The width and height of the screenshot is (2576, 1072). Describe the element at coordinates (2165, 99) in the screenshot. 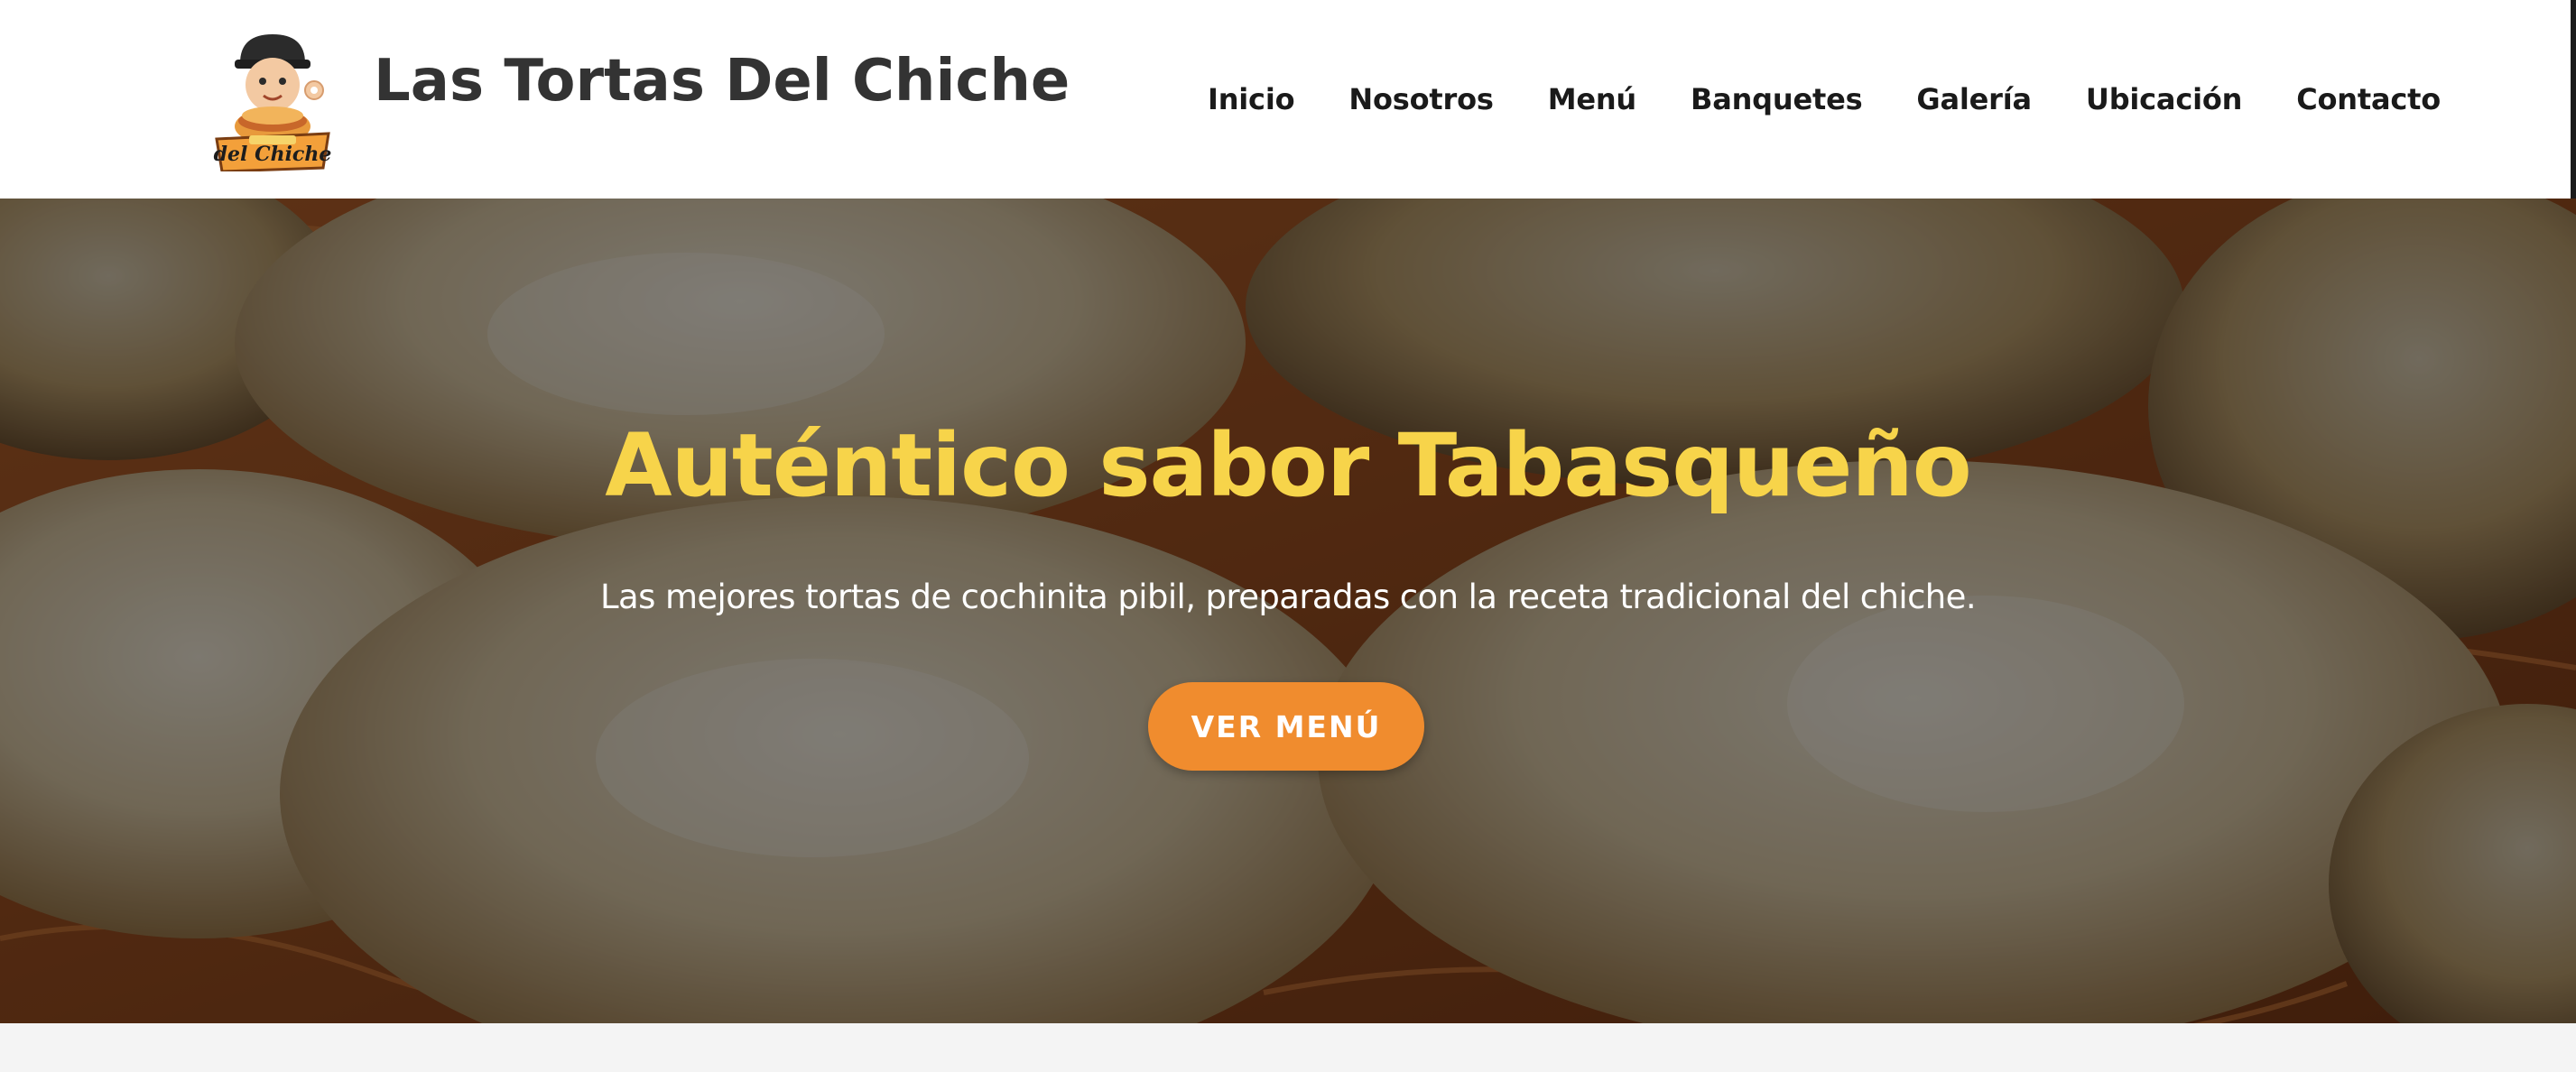

I see `nav-link-ubicacion: Ubicación` at that location.